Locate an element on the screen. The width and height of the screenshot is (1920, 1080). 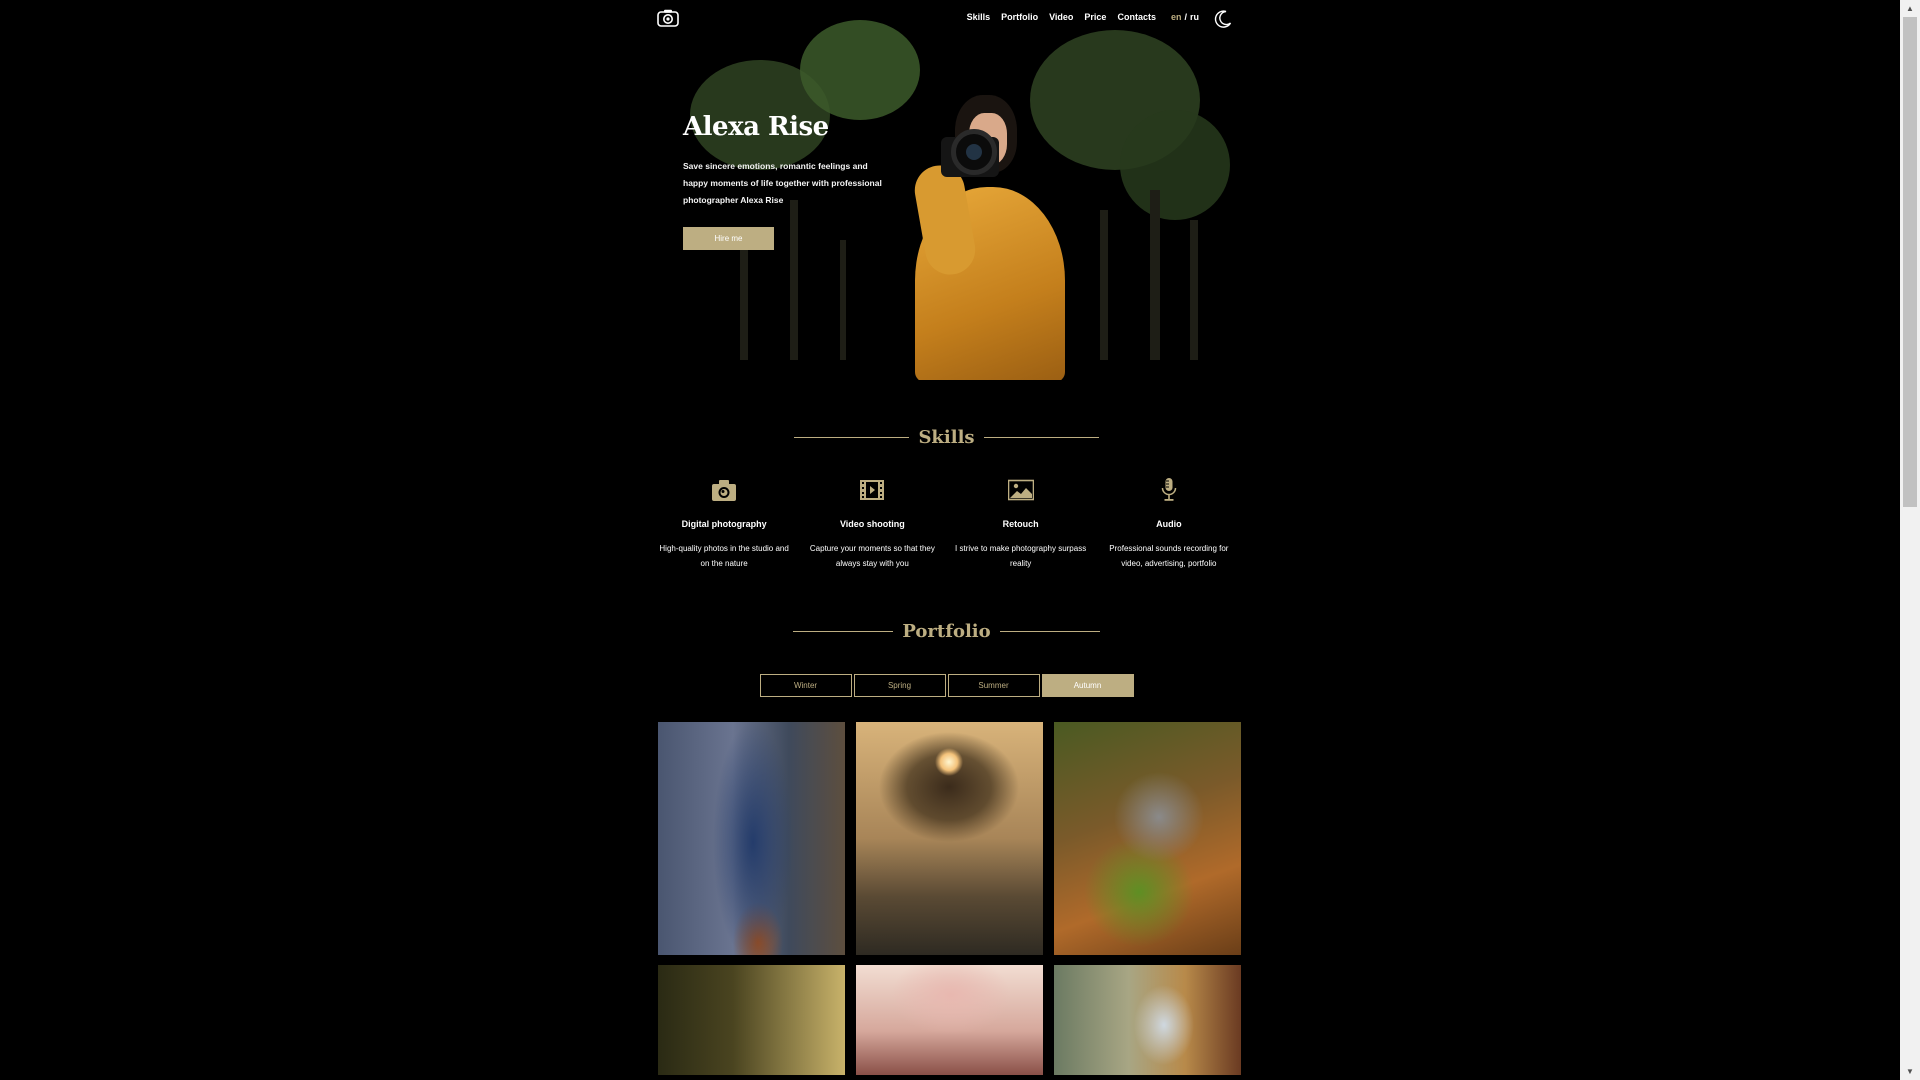
portfolio-heading: Portfolio is located at coordinates (946, 631).